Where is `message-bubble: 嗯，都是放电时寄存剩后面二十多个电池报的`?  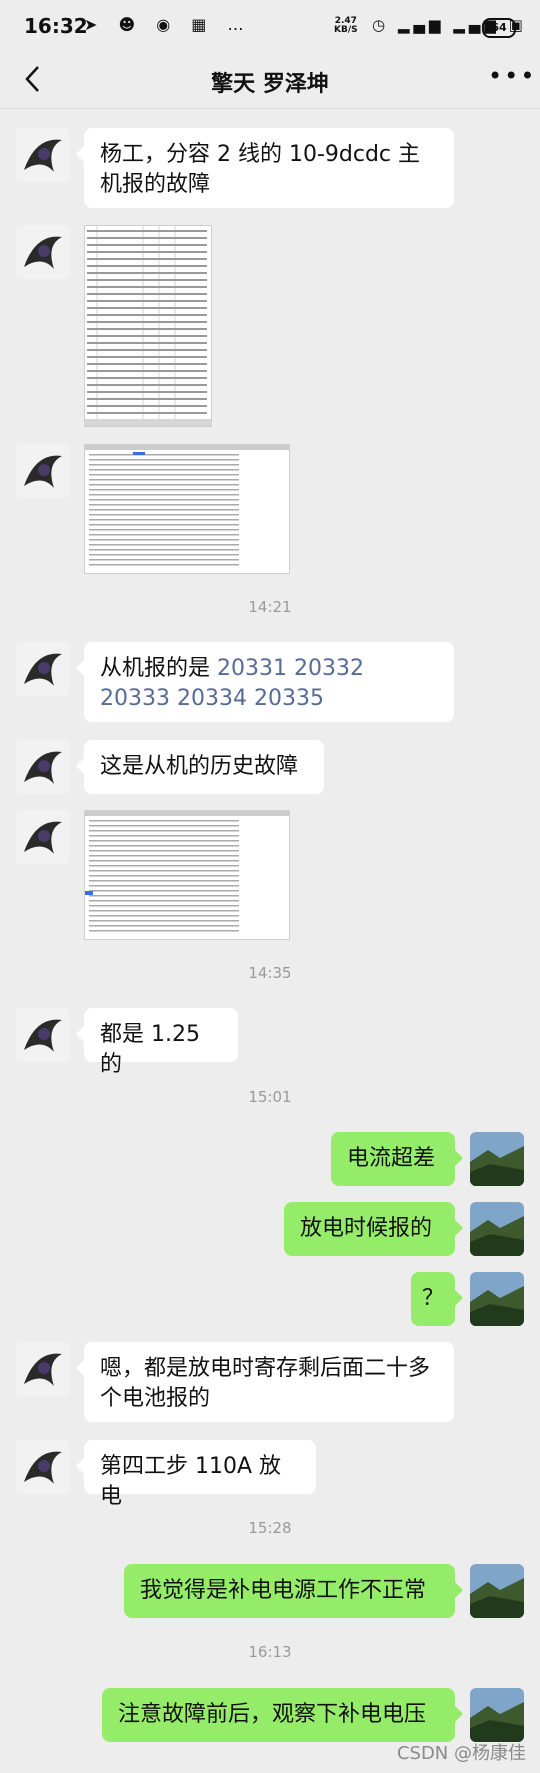
message-bubble: 嗯，都是放电时寄存剩后面二十多个电池报的 is located at coordinates (265, 1382).